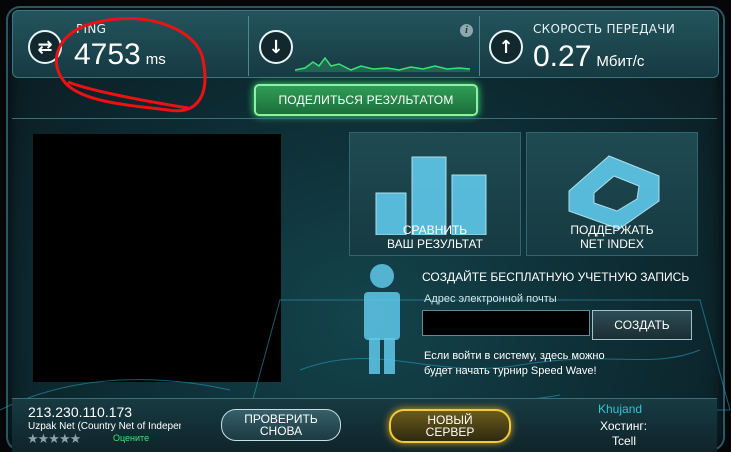 The image size is (731, 452). What do you see at coordinates (281, 425) in the screenshot?
I see `check-again-button: ПРОВЕРИТЬ СНОВА` at bounding box center [281, 425].